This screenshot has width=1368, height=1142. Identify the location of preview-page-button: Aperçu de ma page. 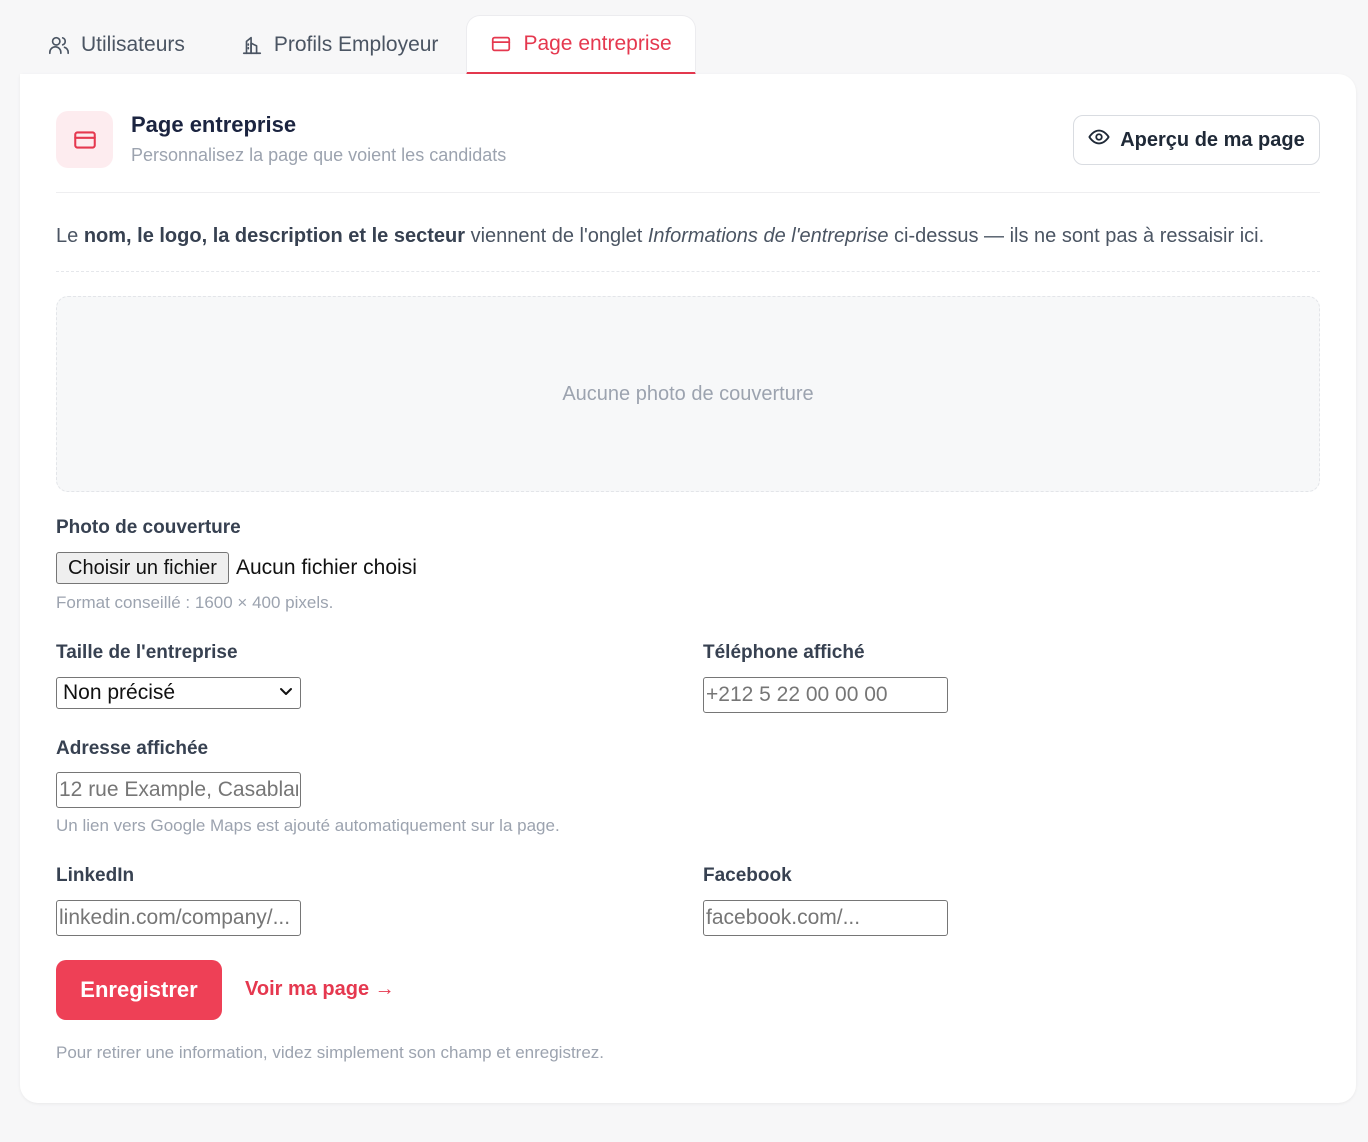
(1196, 140).